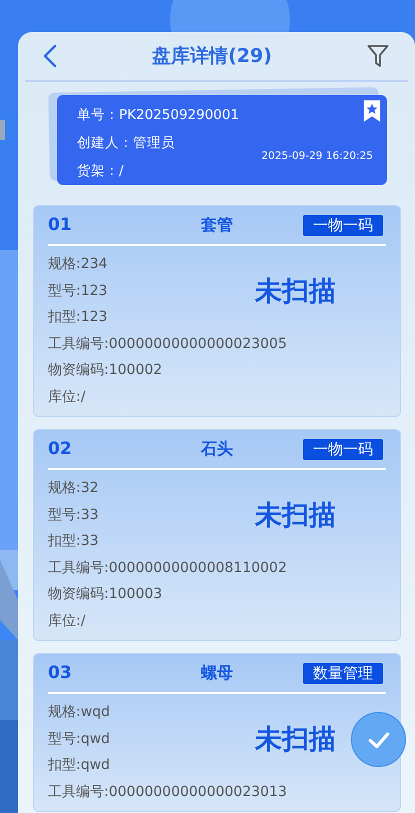  I want to click on bookmark-star-icon, so click(372, 111).